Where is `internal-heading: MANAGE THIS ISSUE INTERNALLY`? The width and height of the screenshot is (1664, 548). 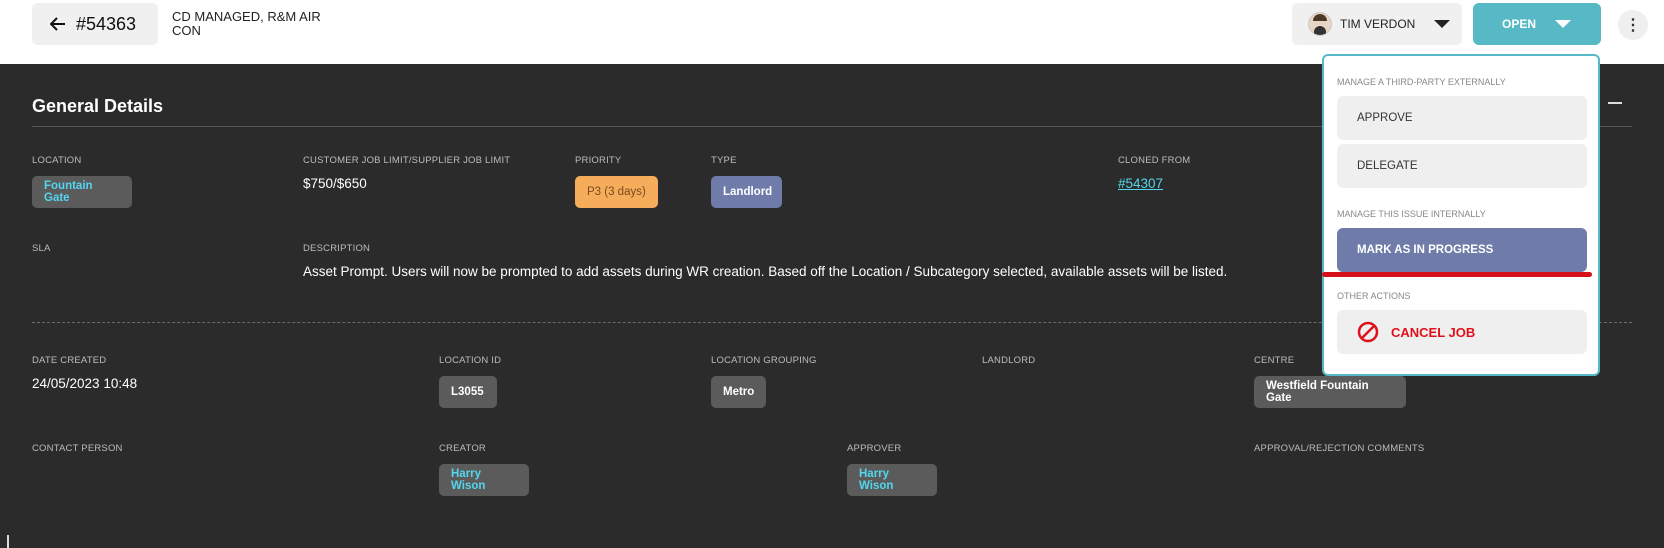 internal-heading: MANAGE THIS ISSUE INTERNALLY is located at coordinates (1411, 214).